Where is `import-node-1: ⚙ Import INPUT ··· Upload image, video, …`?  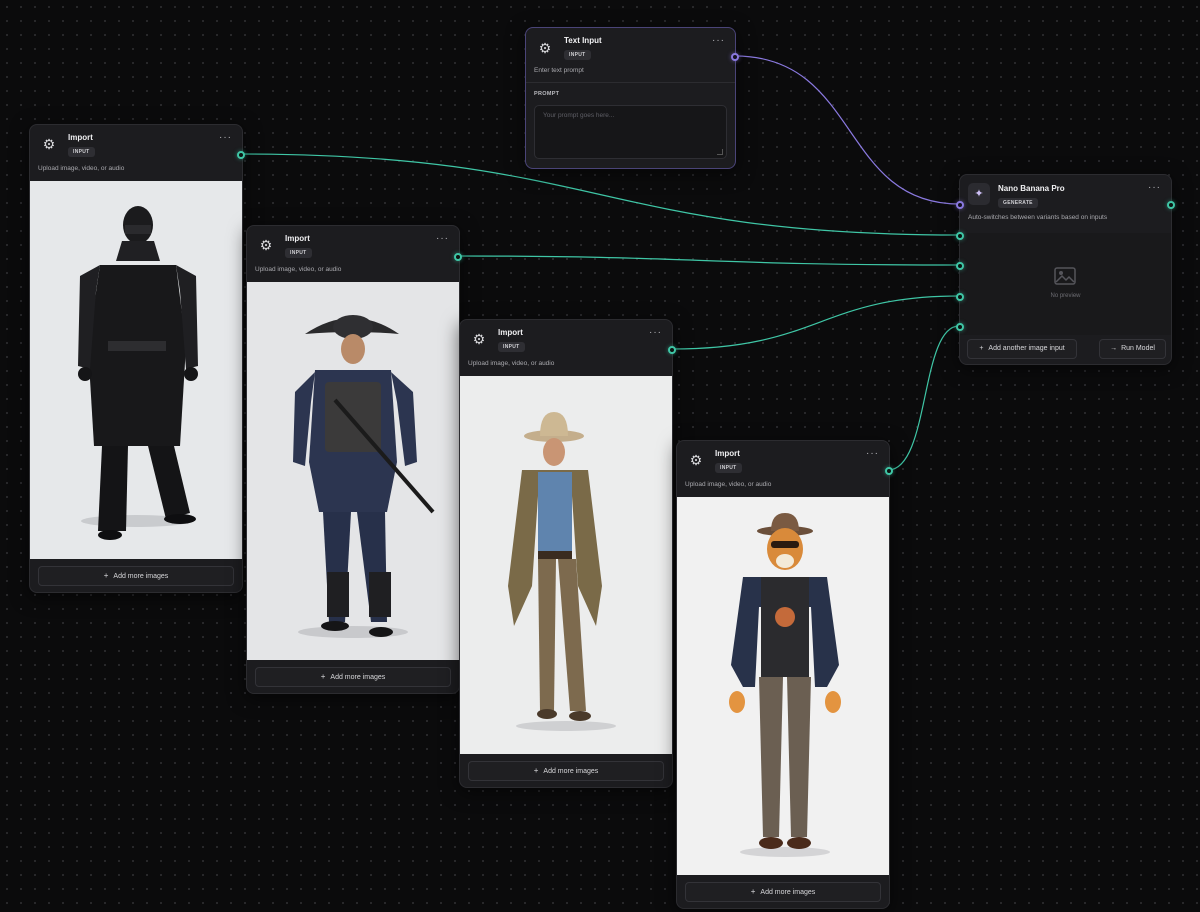
import-node-1: ⚙ Import INPUT ··· Upload image, video, … is located at coordinates (137, 358).